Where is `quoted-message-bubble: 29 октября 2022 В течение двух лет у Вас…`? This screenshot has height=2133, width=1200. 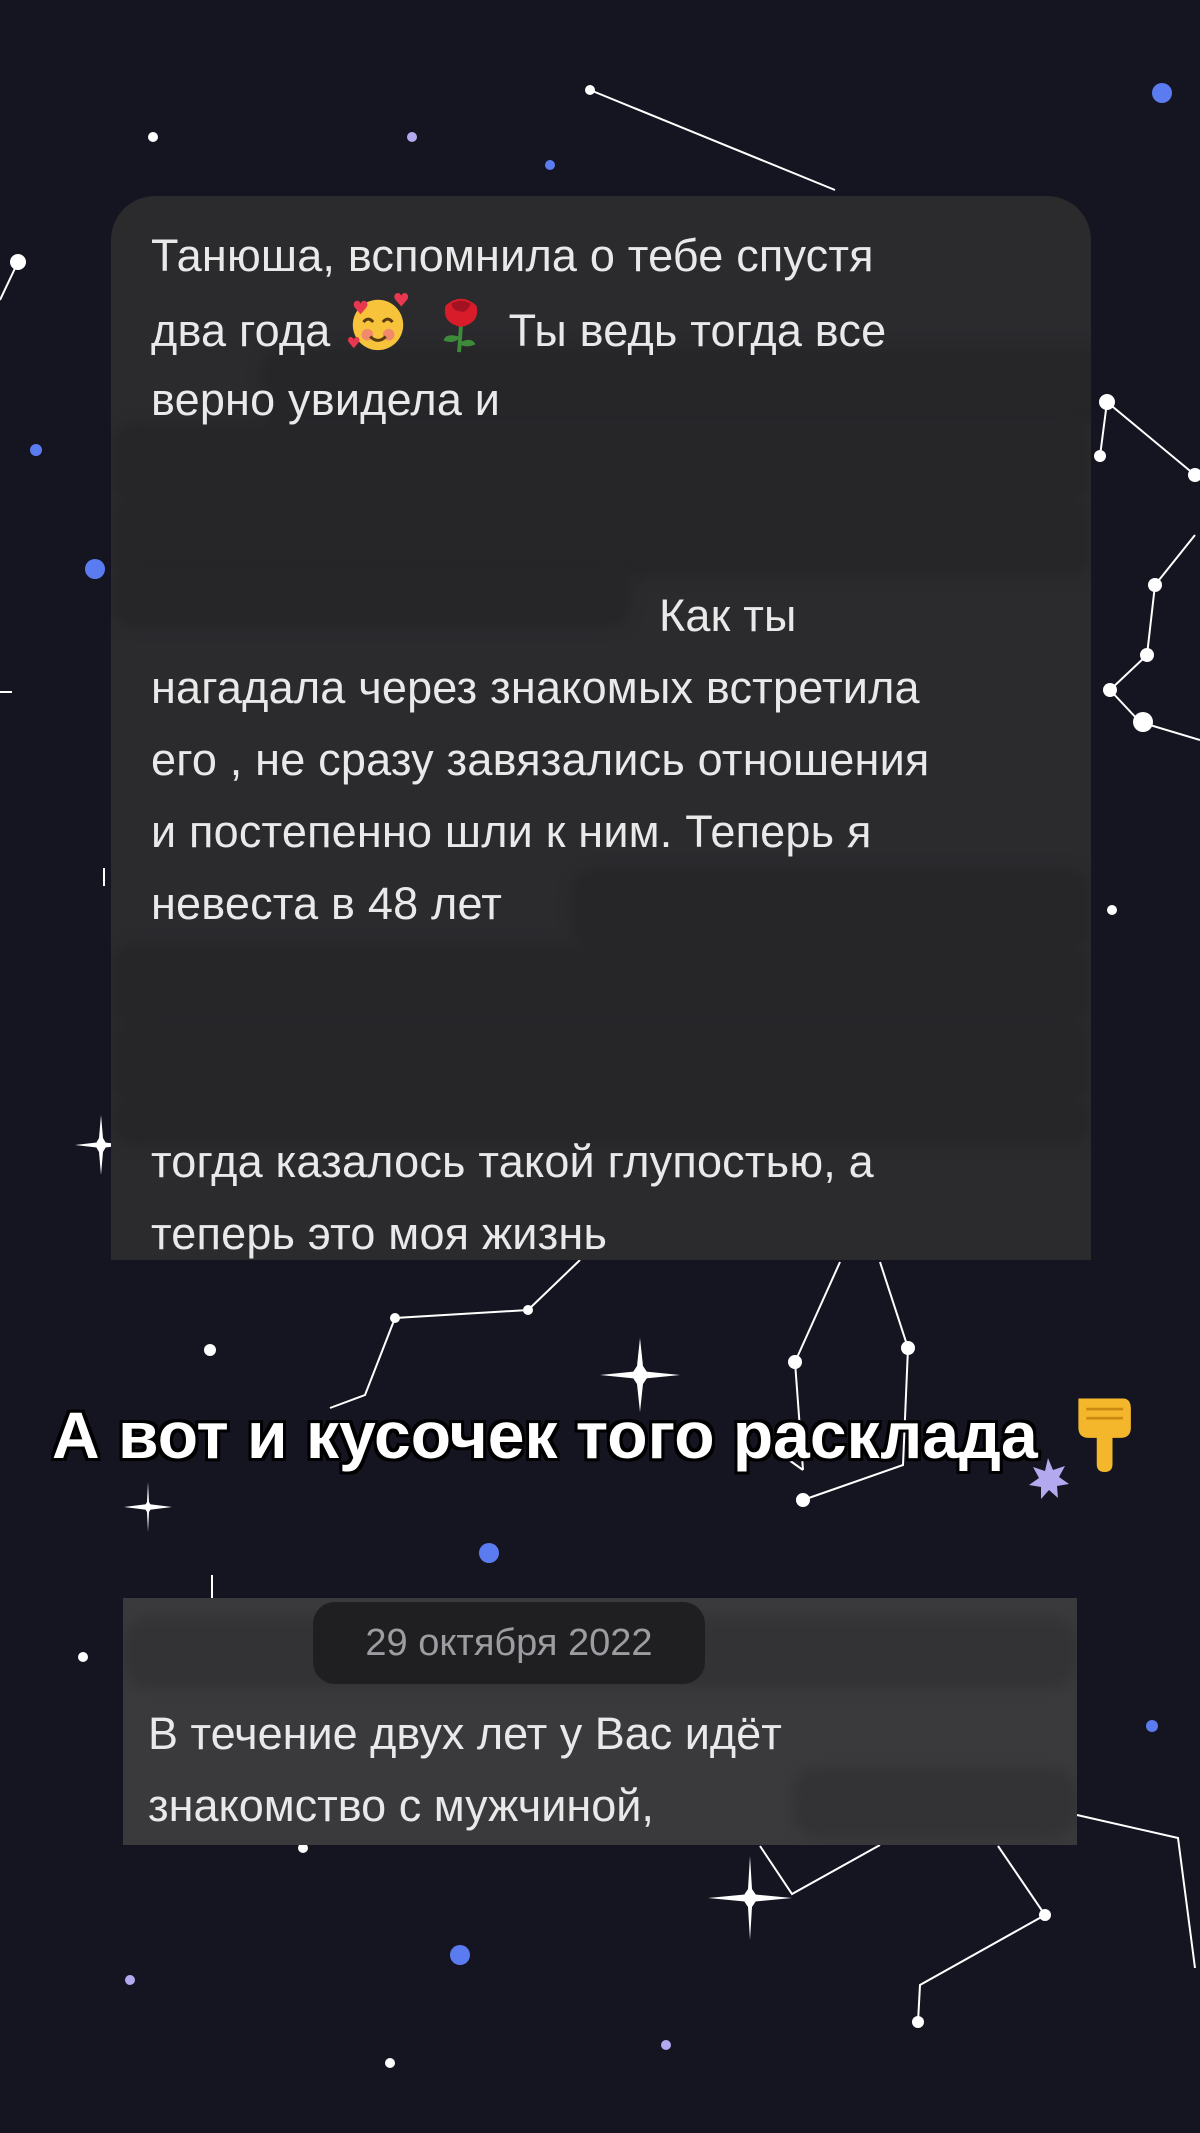 quoted-message-bubble: 29 октября 2022 В течение двух лет у Вас… is located at coordinates (600, 1721).